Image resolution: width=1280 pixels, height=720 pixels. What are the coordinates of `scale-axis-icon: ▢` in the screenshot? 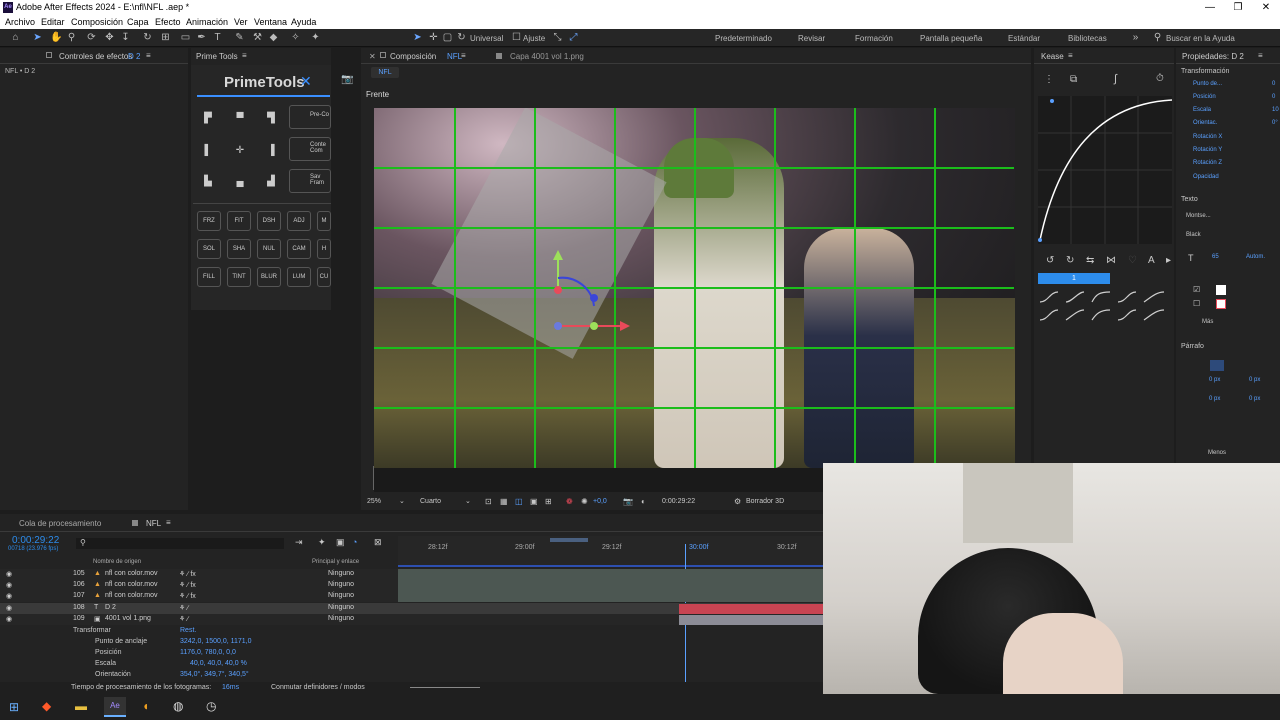 It's located at (447, 37).